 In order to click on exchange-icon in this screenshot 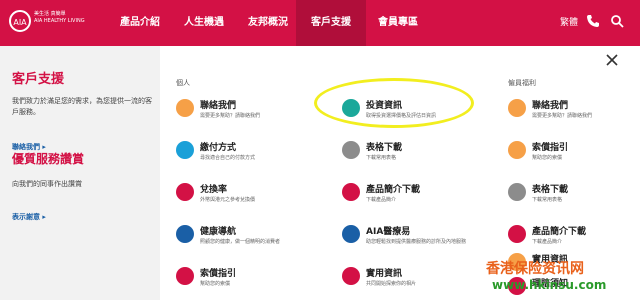, I will do `click(185, 192)`.